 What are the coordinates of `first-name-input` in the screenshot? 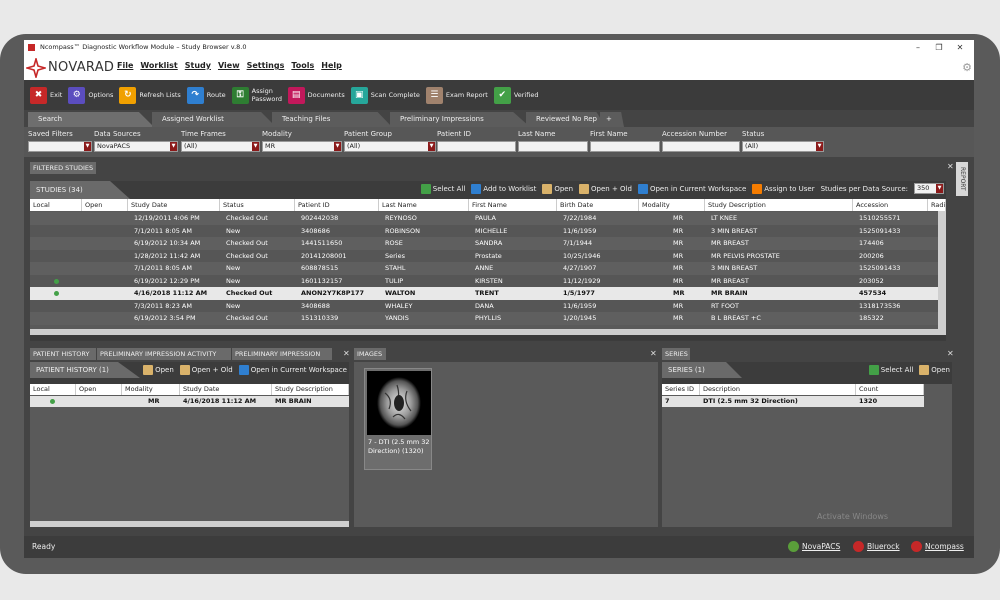 It's located at (625, 146).